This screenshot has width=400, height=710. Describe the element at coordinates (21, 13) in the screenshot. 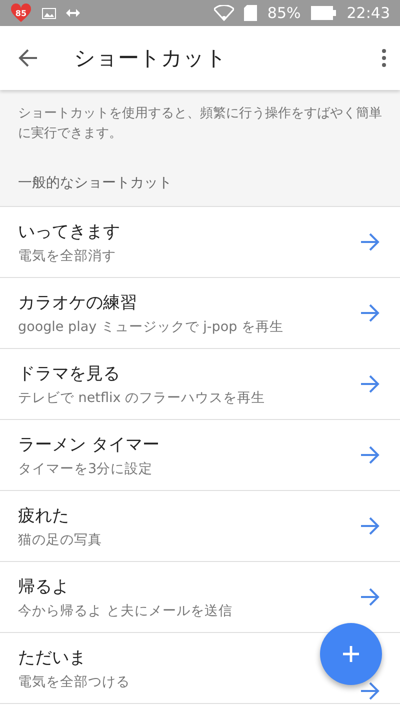

I see `heart-badge: 85` at that location.